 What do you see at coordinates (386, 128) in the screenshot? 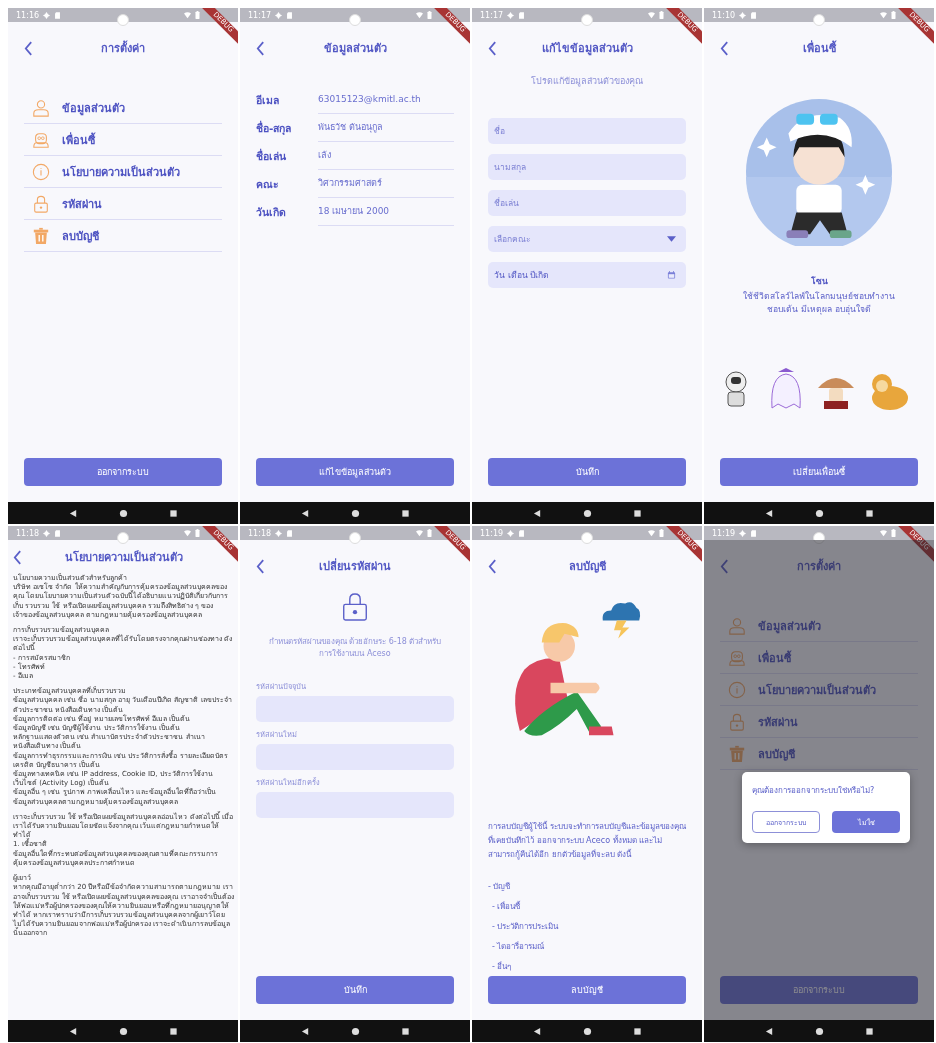
I see `field-value: พันธวัช ตันอนุกูล` at bounding box center [386, 128].